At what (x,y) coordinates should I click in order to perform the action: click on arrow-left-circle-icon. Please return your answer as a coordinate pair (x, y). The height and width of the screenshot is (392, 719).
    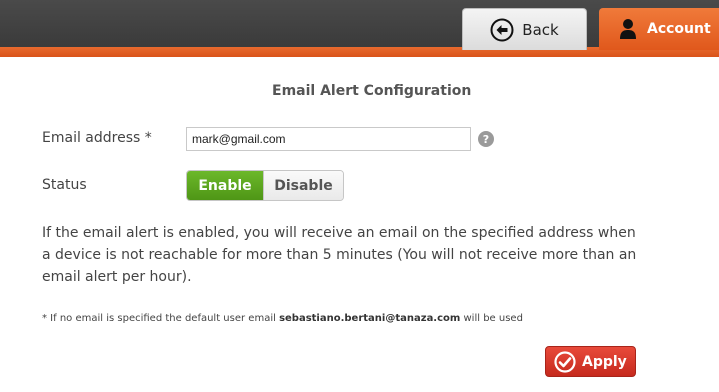
    Looking at the image, I should click on (502, 30).